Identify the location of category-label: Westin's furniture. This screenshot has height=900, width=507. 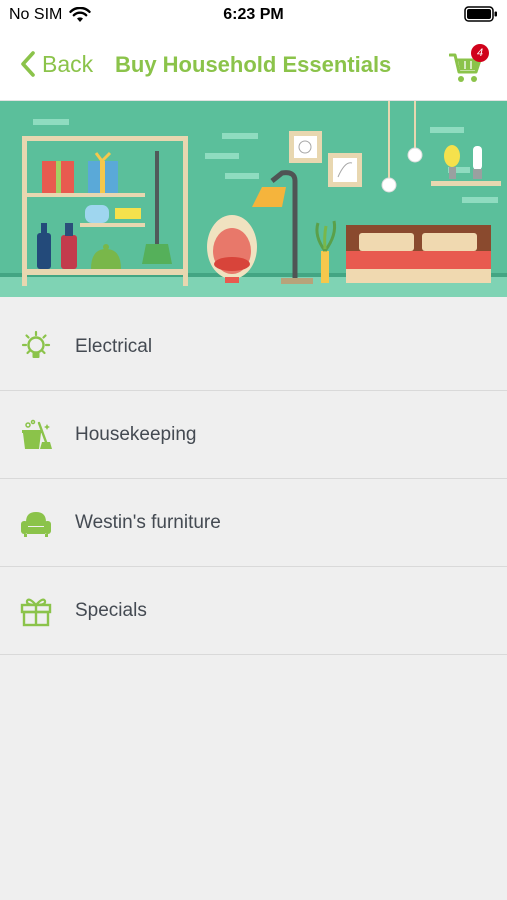
(148, 522).